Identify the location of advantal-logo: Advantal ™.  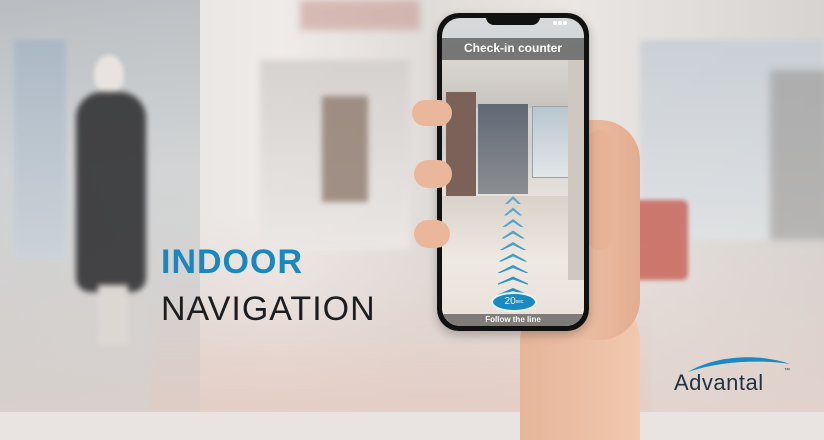
(734, 377).